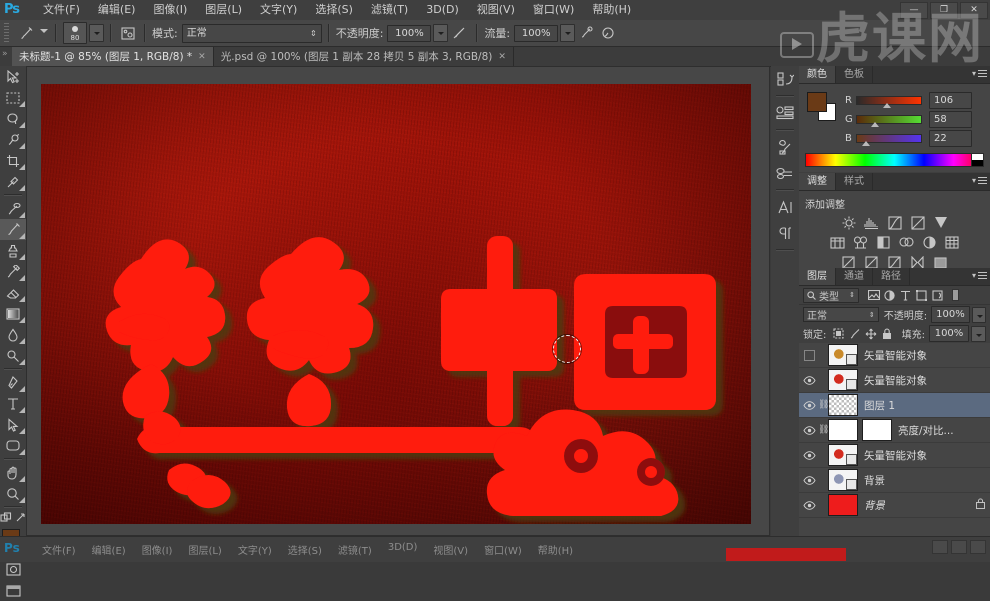  What do you see at coordinates (6, 517) in the screenshot?
I see `quick-mask-icon` at bounding box center [6, 517].